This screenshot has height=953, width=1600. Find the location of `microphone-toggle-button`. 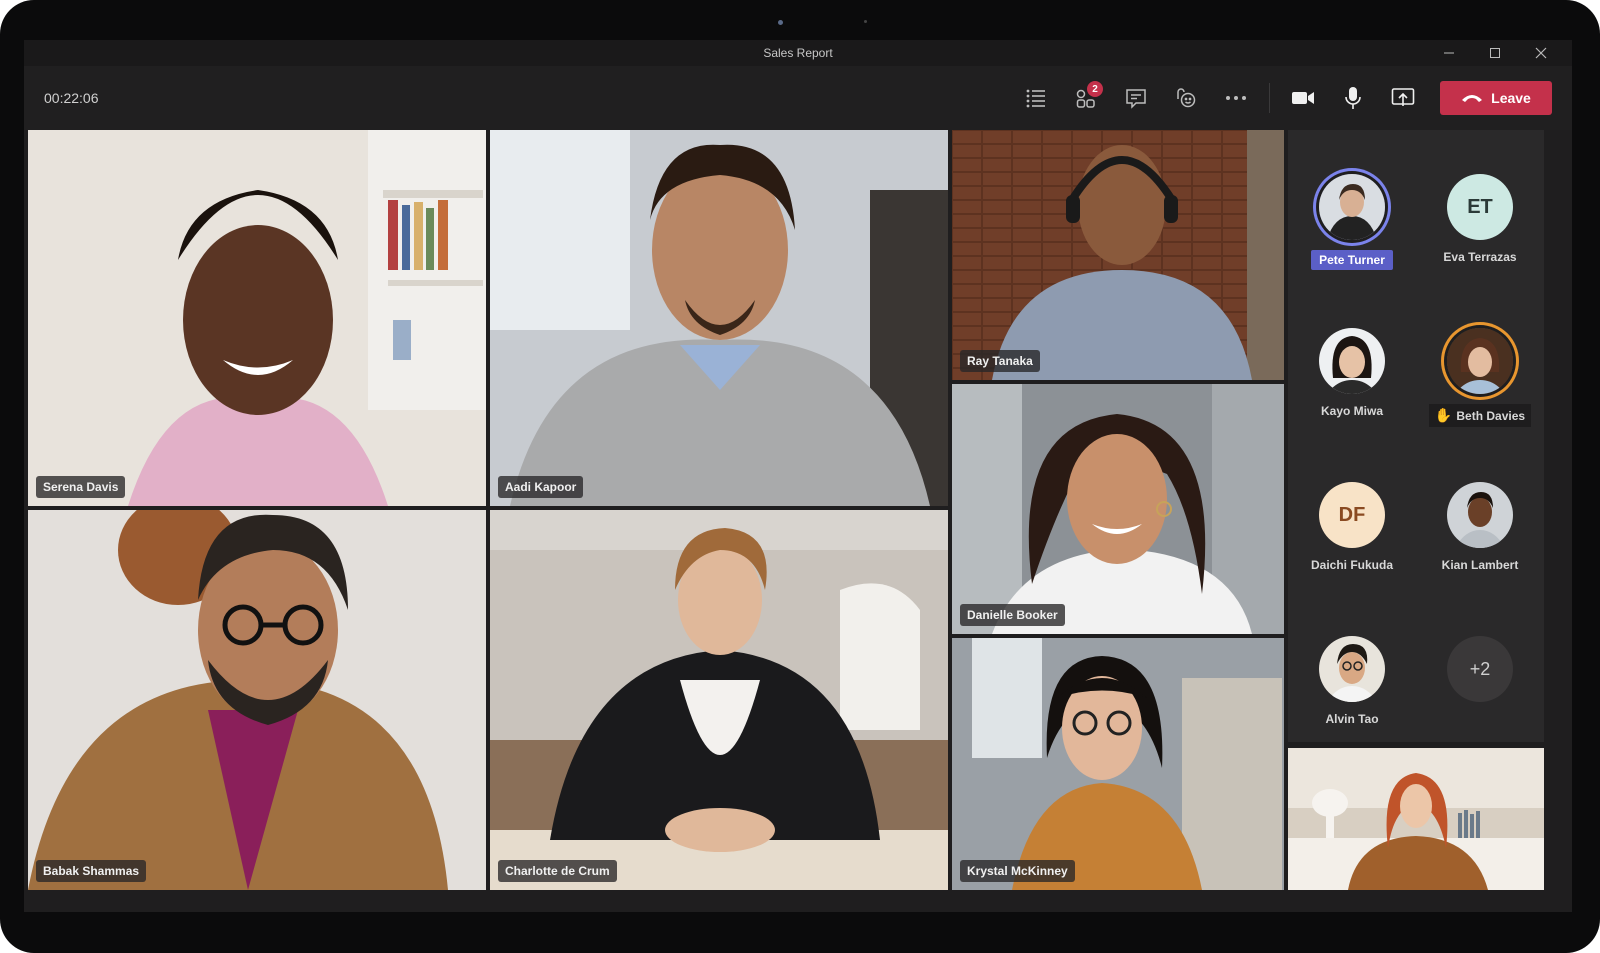

microphone-toggle-button is located at coordinates (1353, 98).